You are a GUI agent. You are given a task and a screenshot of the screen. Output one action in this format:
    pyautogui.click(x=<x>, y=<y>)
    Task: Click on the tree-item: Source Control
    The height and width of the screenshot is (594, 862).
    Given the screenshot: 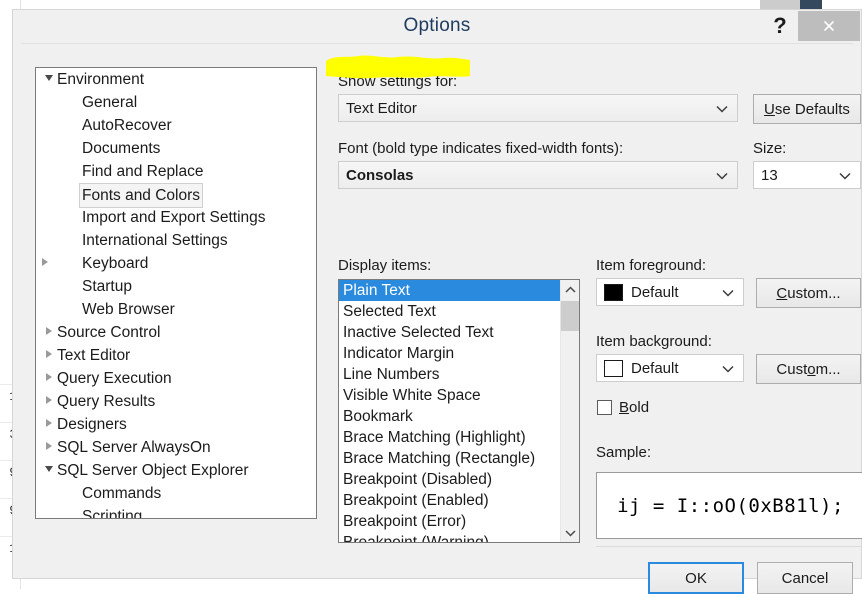 What is the action you would take?
    pyautogui.click(x=176, y=332)
    